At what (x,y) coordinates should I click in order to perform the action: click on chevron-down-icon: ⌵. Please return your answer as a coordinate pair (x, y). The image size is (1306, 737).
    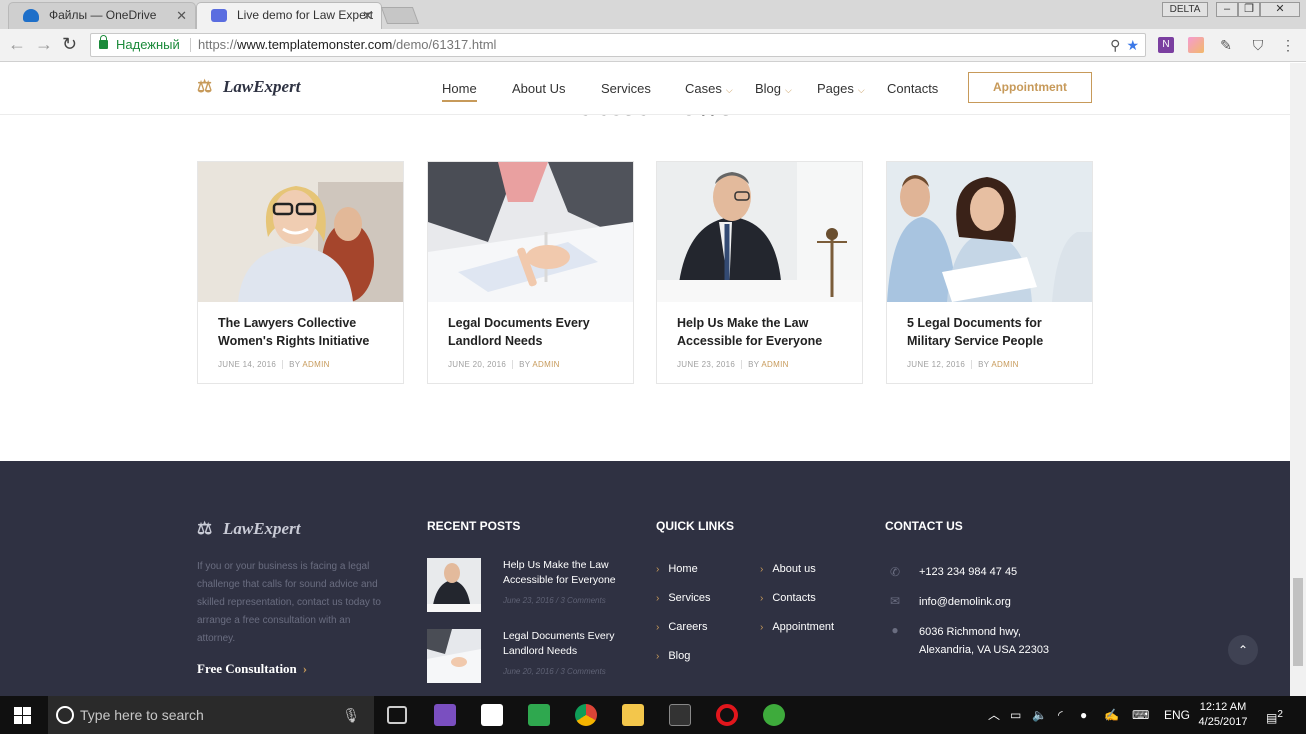
    Looking at the image, I should click on (729, 90).